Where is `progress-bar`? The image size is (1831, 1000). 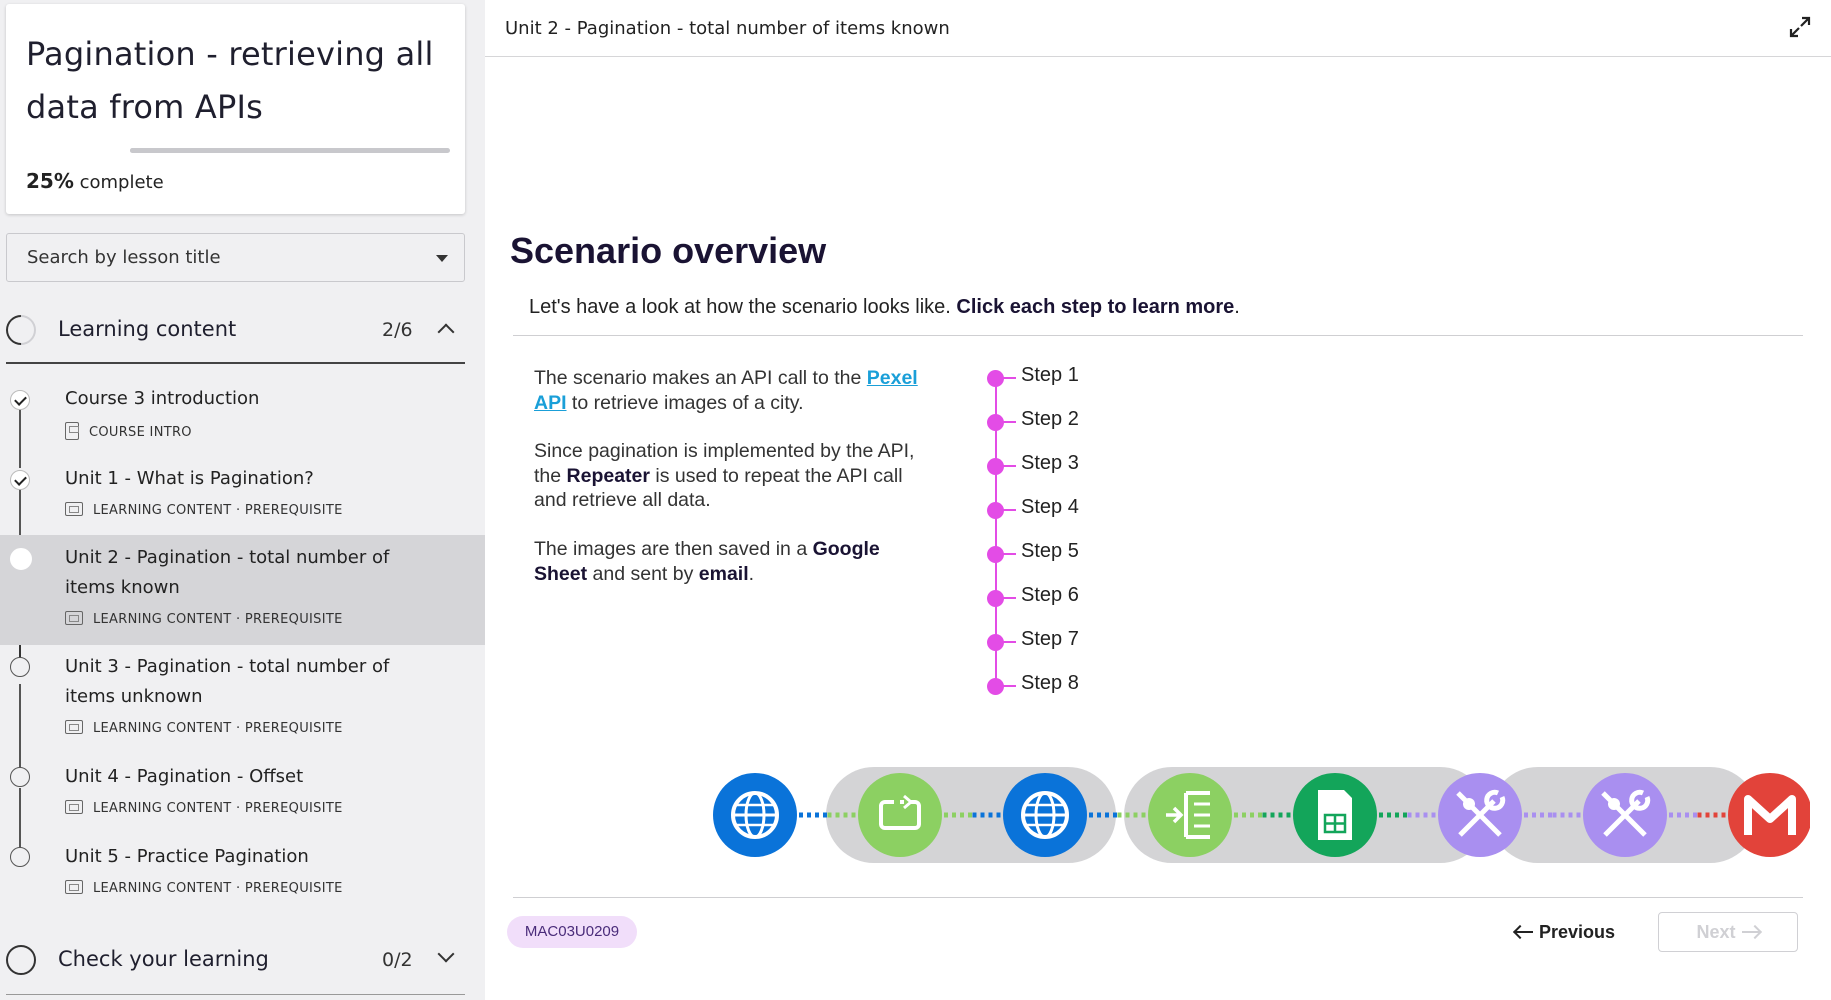
progress-bar is located at coordinates (290, 150).